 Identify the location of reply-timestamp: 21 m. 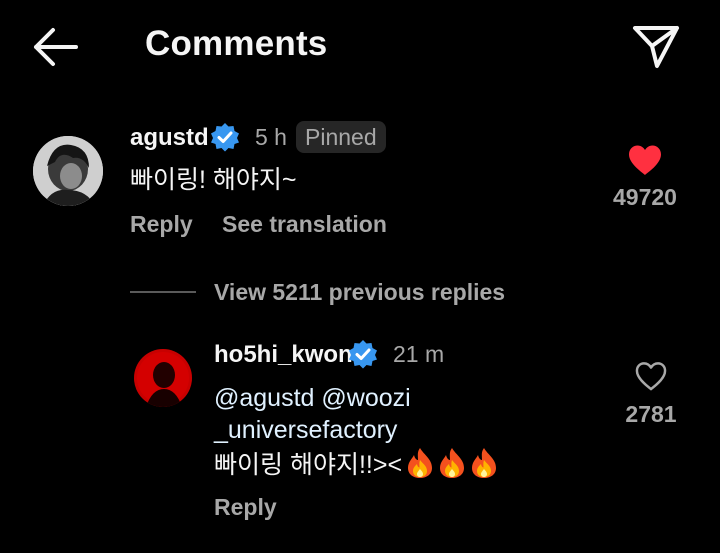
(419, 354).